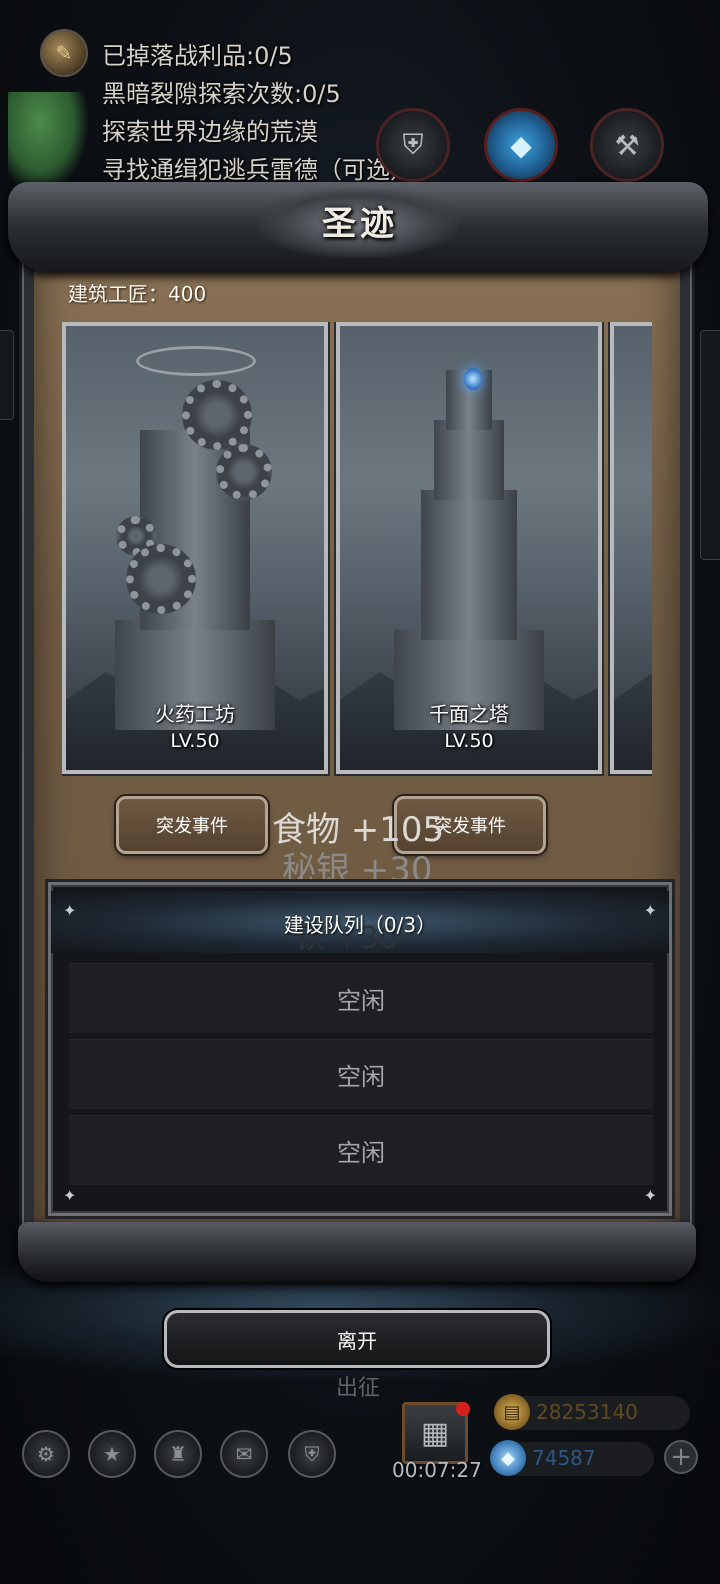  I want to click on building-card: 火药工坊 LV.50, so click(196, 549).